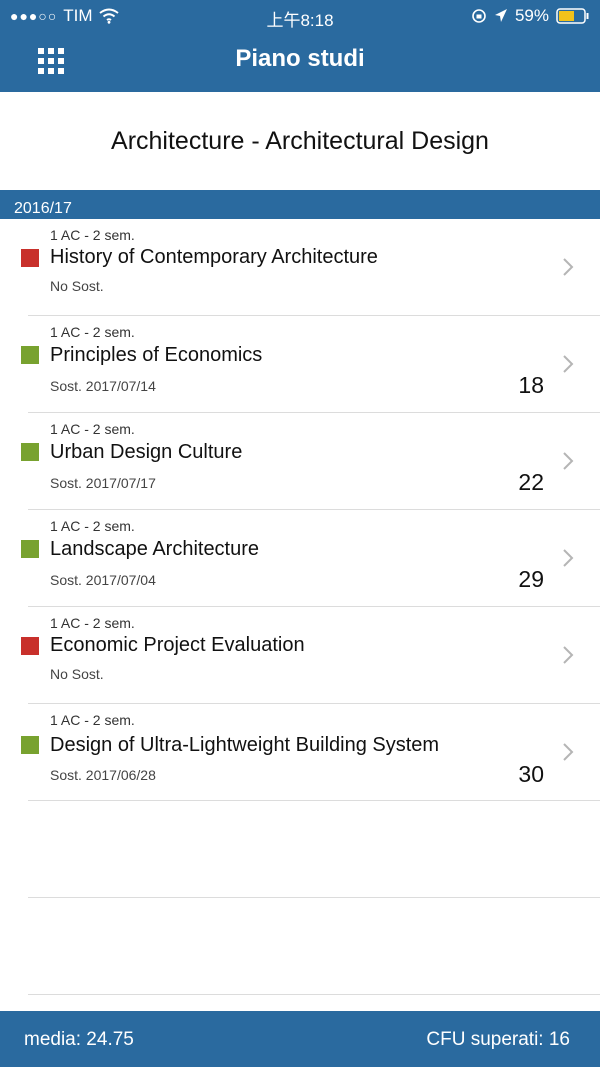 Image resolution: width=600 pixels, height=1067 pixels. Describe the element at coordinates (155, 549) in the screenshot. I see `exam-name: Landscape Architecture` at that location.